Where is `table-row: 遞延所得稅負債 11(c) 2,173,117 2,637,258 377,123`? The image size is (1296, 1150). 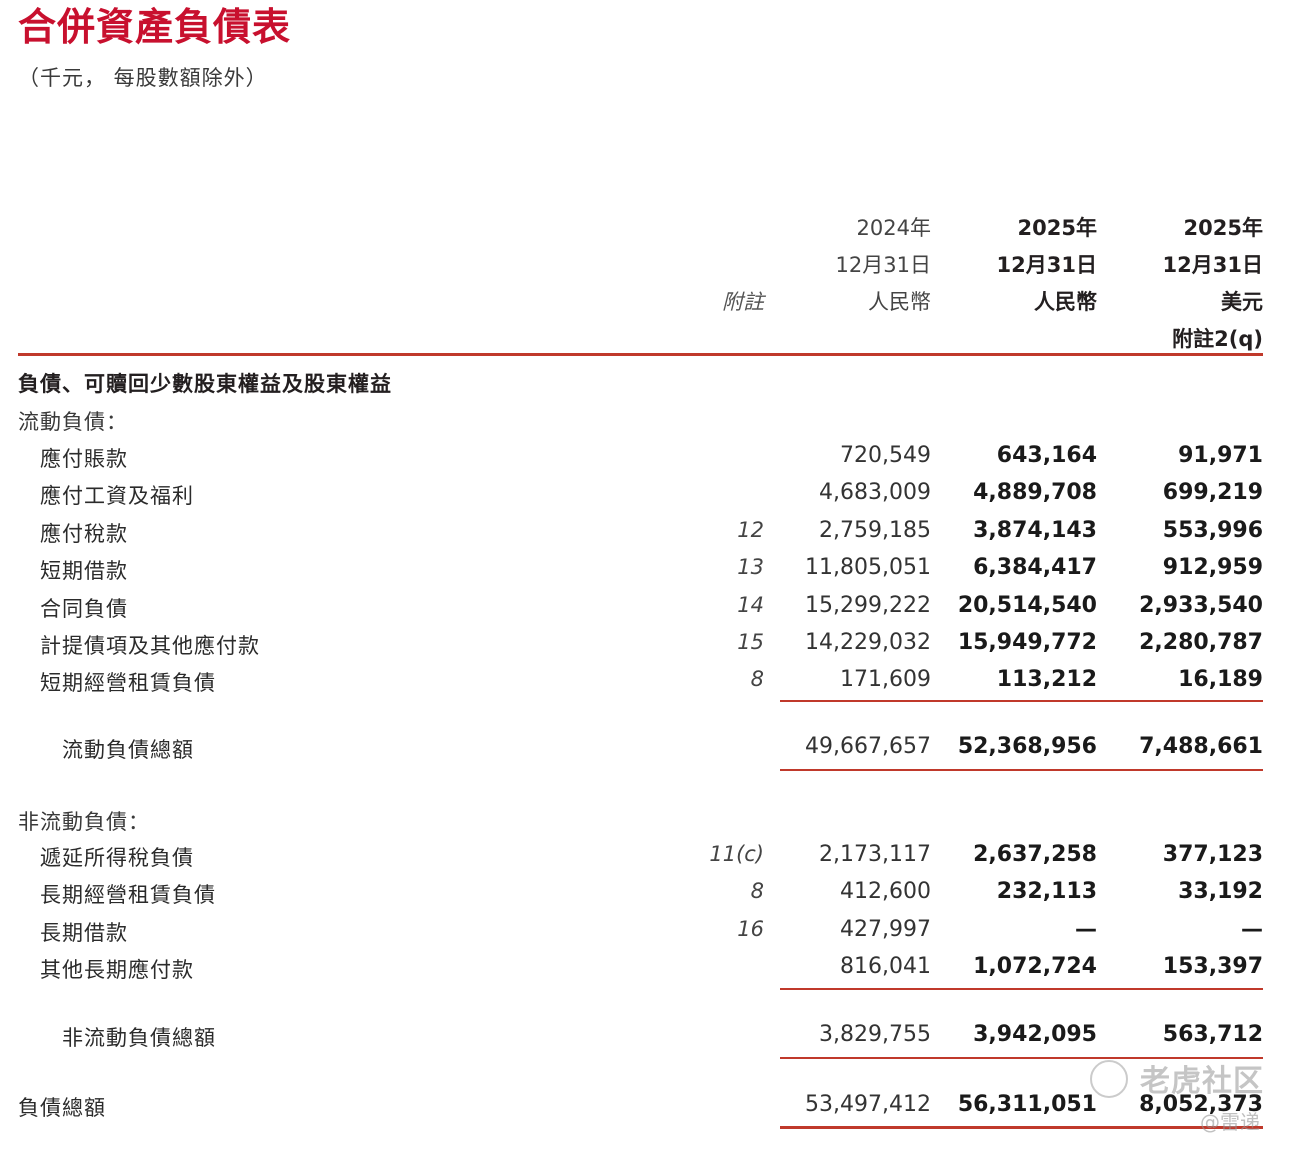
table-row: 遞延所得稅負債 11(c) 2,173,117 2,637,258 377,123 is located at coordinates (648, 860).